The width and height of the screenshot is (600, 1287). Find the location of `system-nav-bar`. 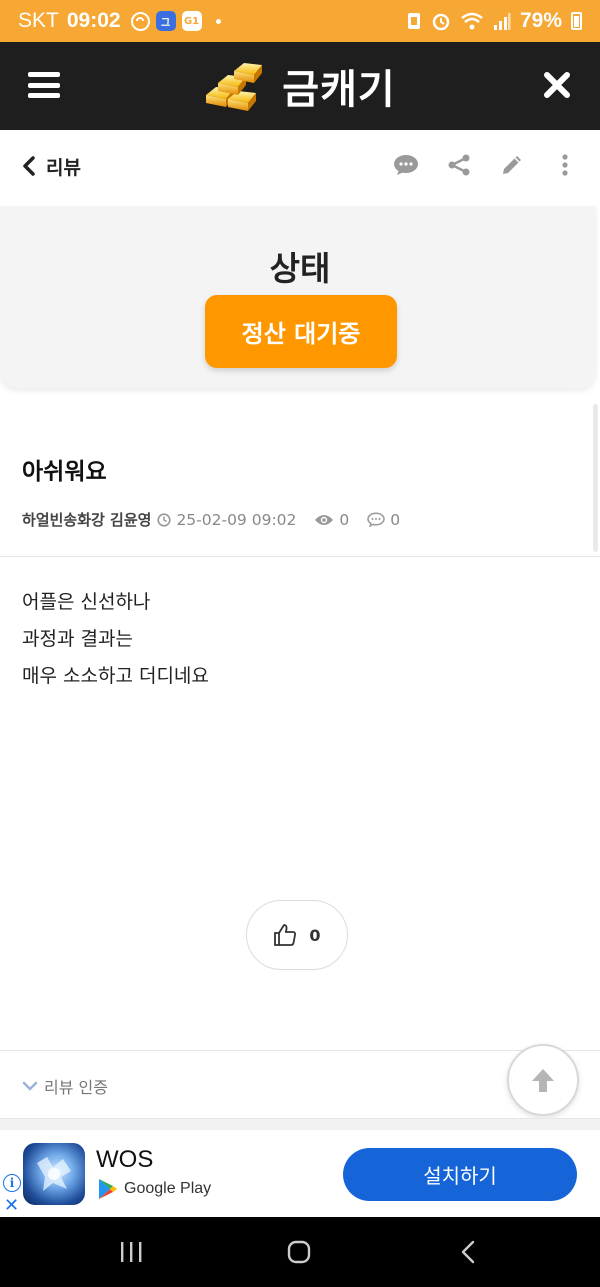

system-nav-bar is located at coordinates (300, 1252).